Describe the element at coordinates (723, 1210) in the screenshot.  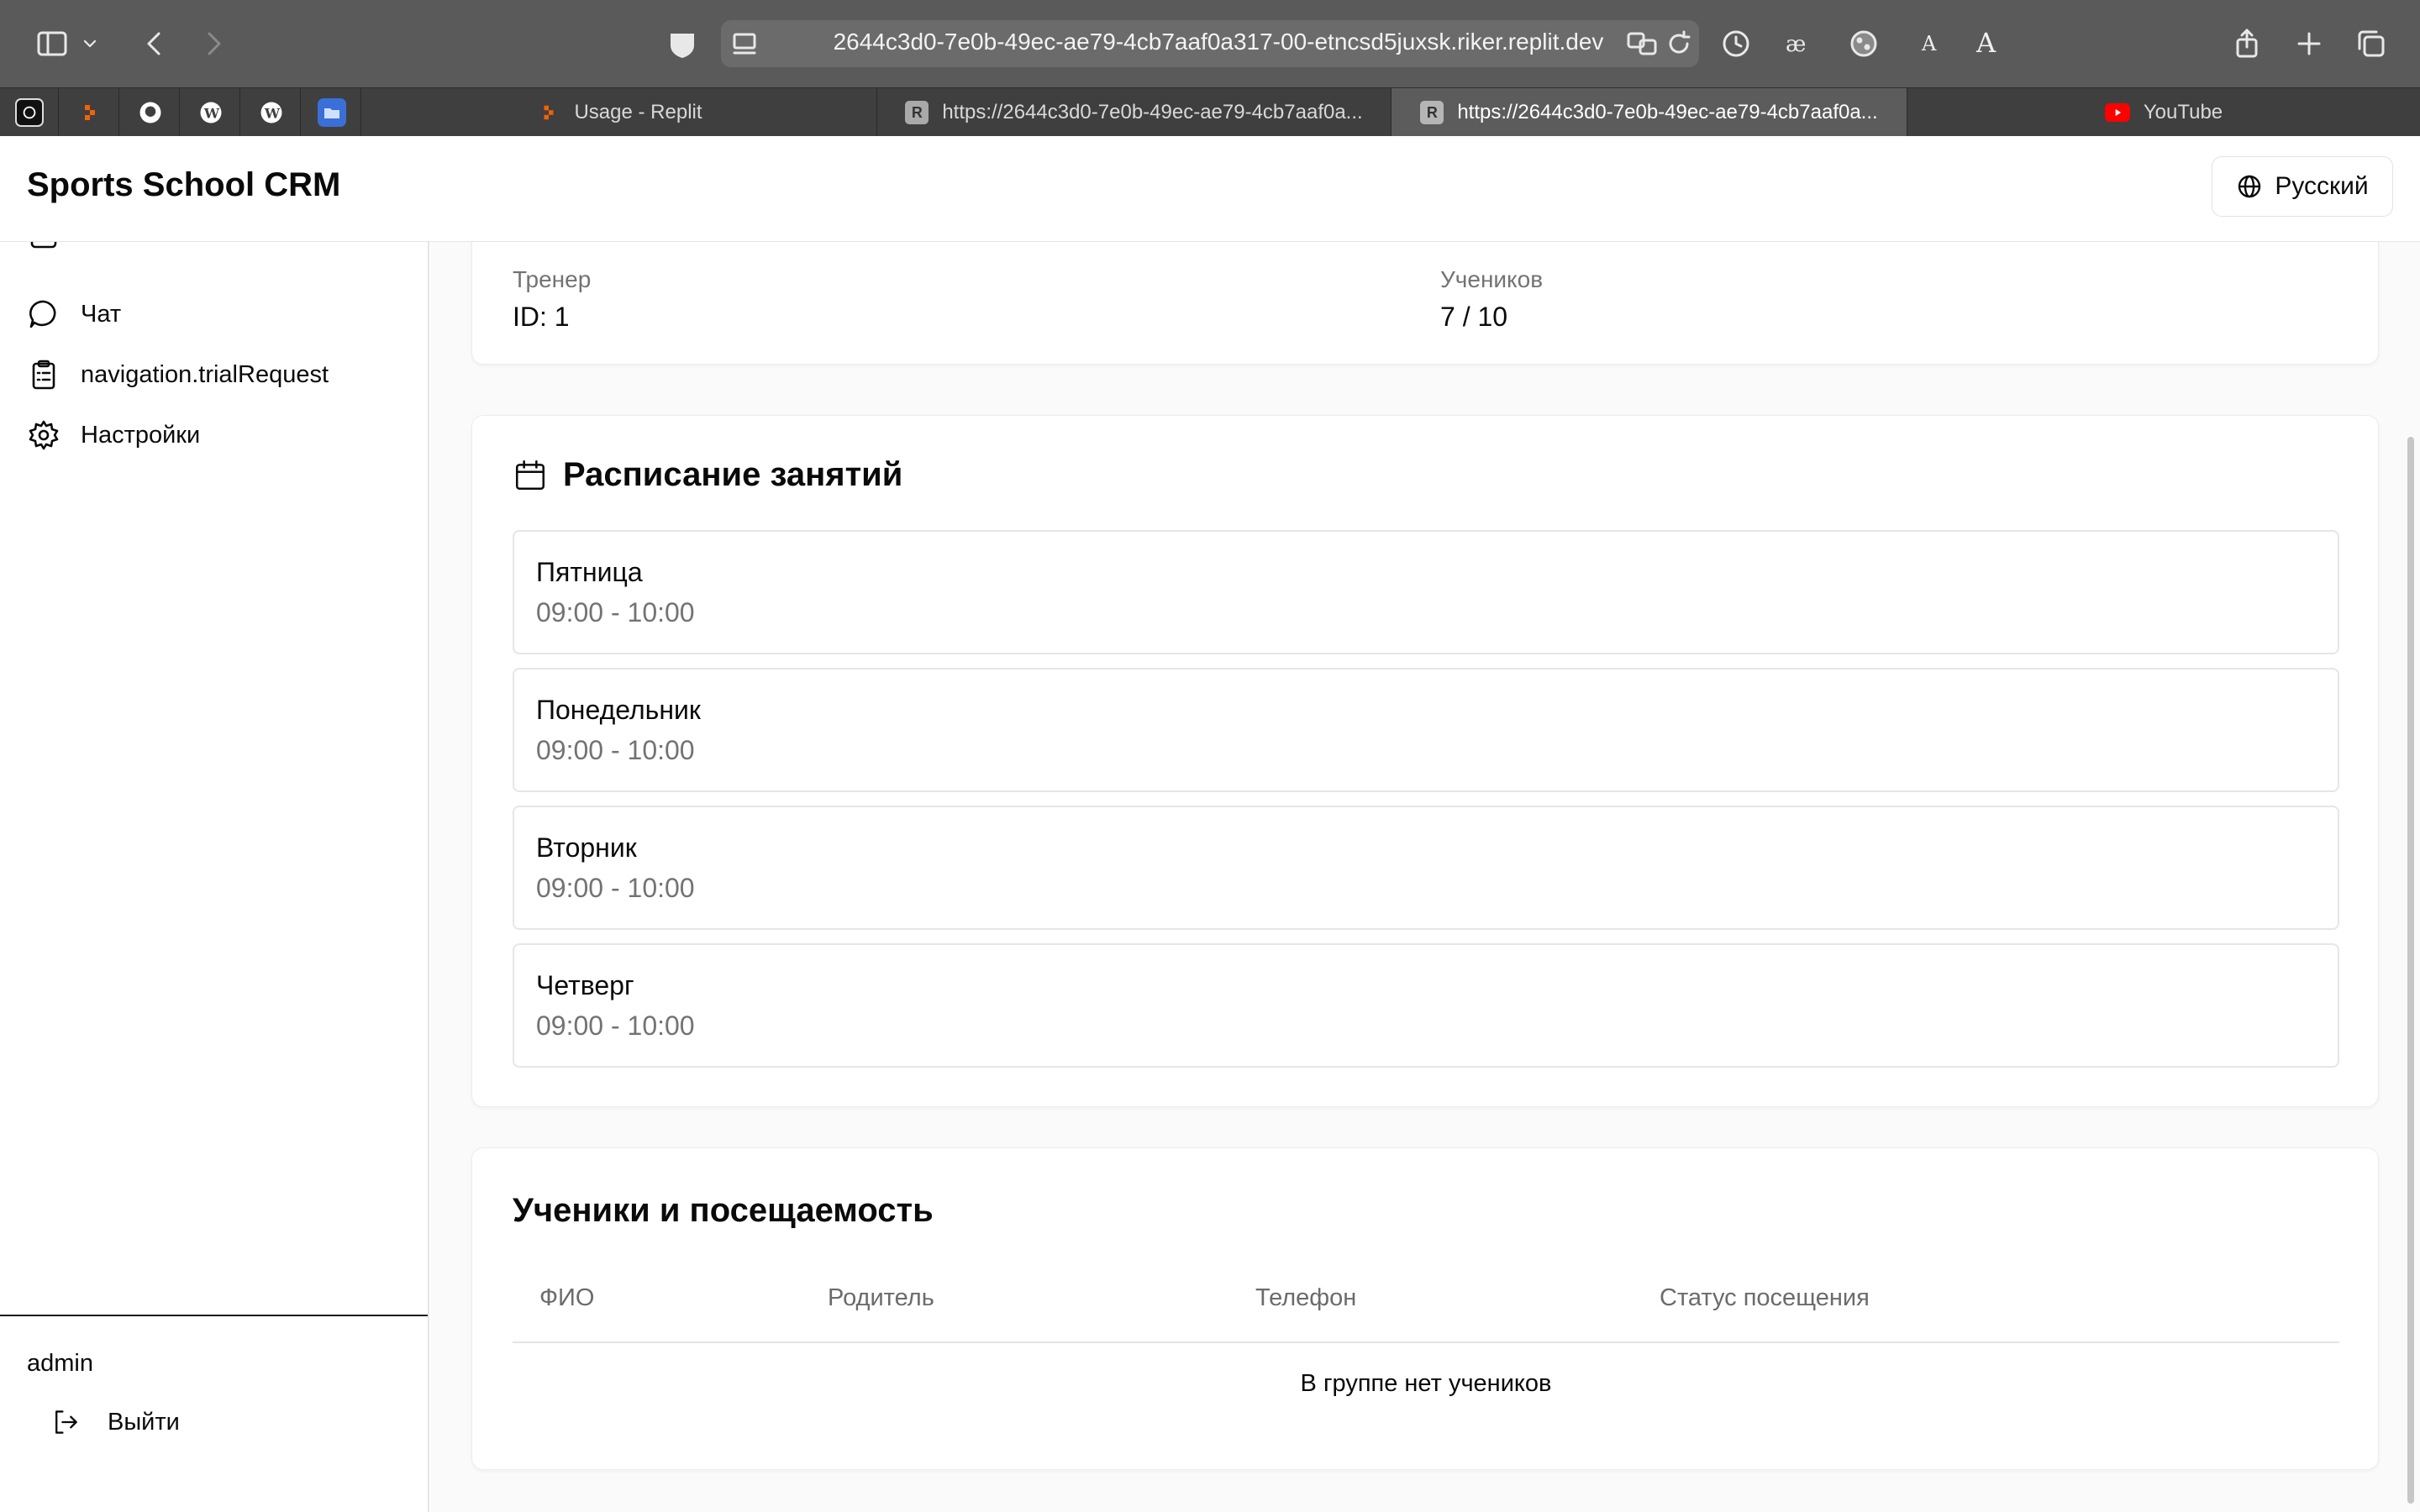
I see `students-title: Ученики и посещаемость` at that location.